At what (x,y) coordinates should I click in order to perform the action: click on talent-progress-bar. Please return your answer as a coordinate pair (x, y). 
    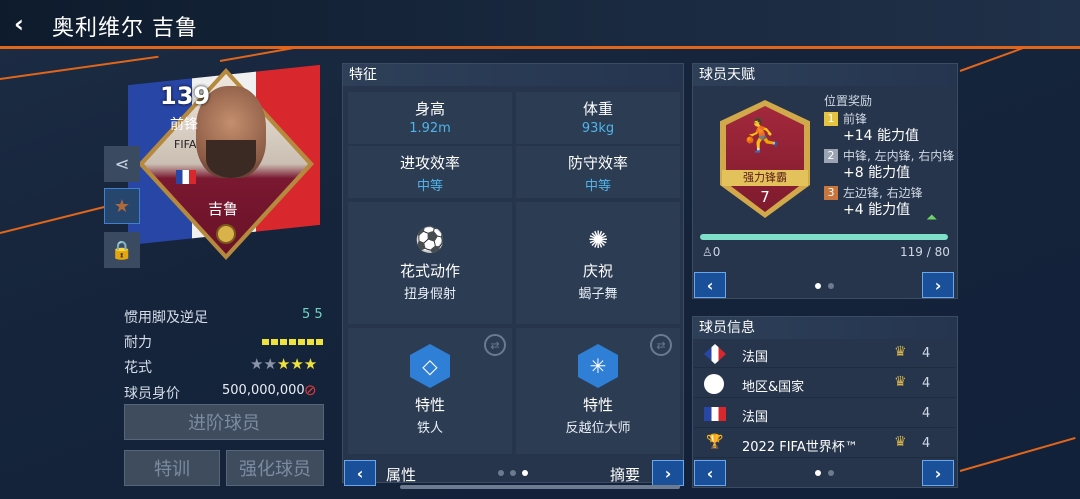
    Looking at the image, I should click on (824, 237).